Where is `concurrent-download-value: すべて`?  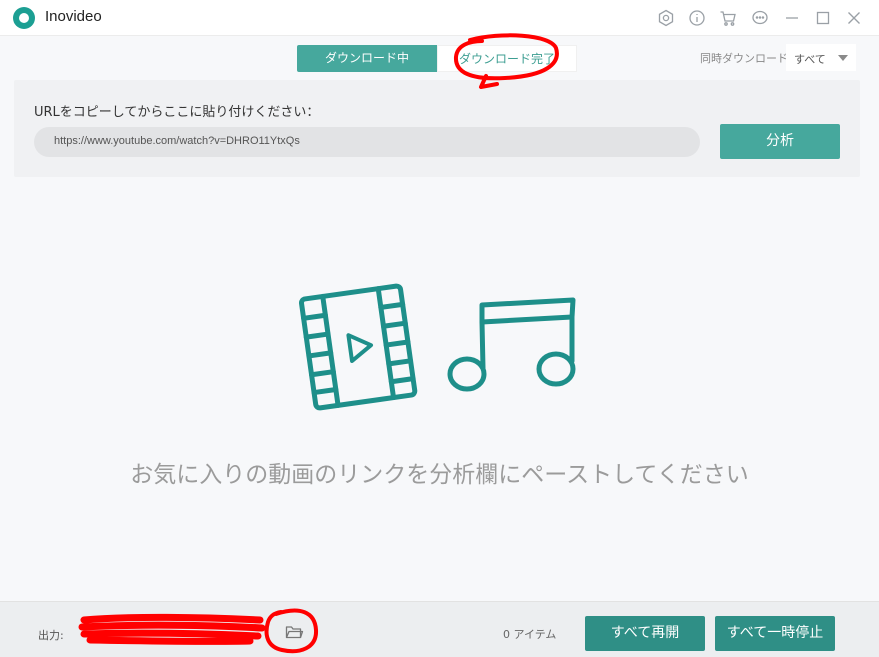
concurrent-download-value: すべて is located at coordinates (810, 59).